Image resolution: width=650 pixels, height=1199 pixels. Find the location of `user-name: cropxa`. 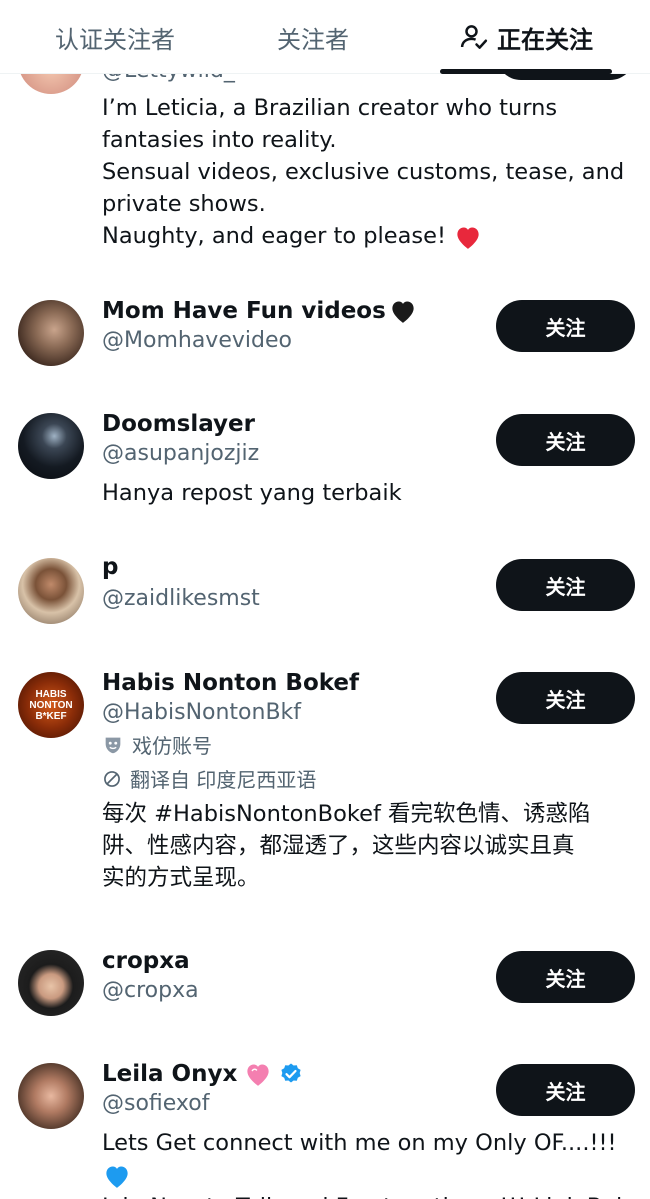

user-name: cropxa is located at coordinates (146, 961).